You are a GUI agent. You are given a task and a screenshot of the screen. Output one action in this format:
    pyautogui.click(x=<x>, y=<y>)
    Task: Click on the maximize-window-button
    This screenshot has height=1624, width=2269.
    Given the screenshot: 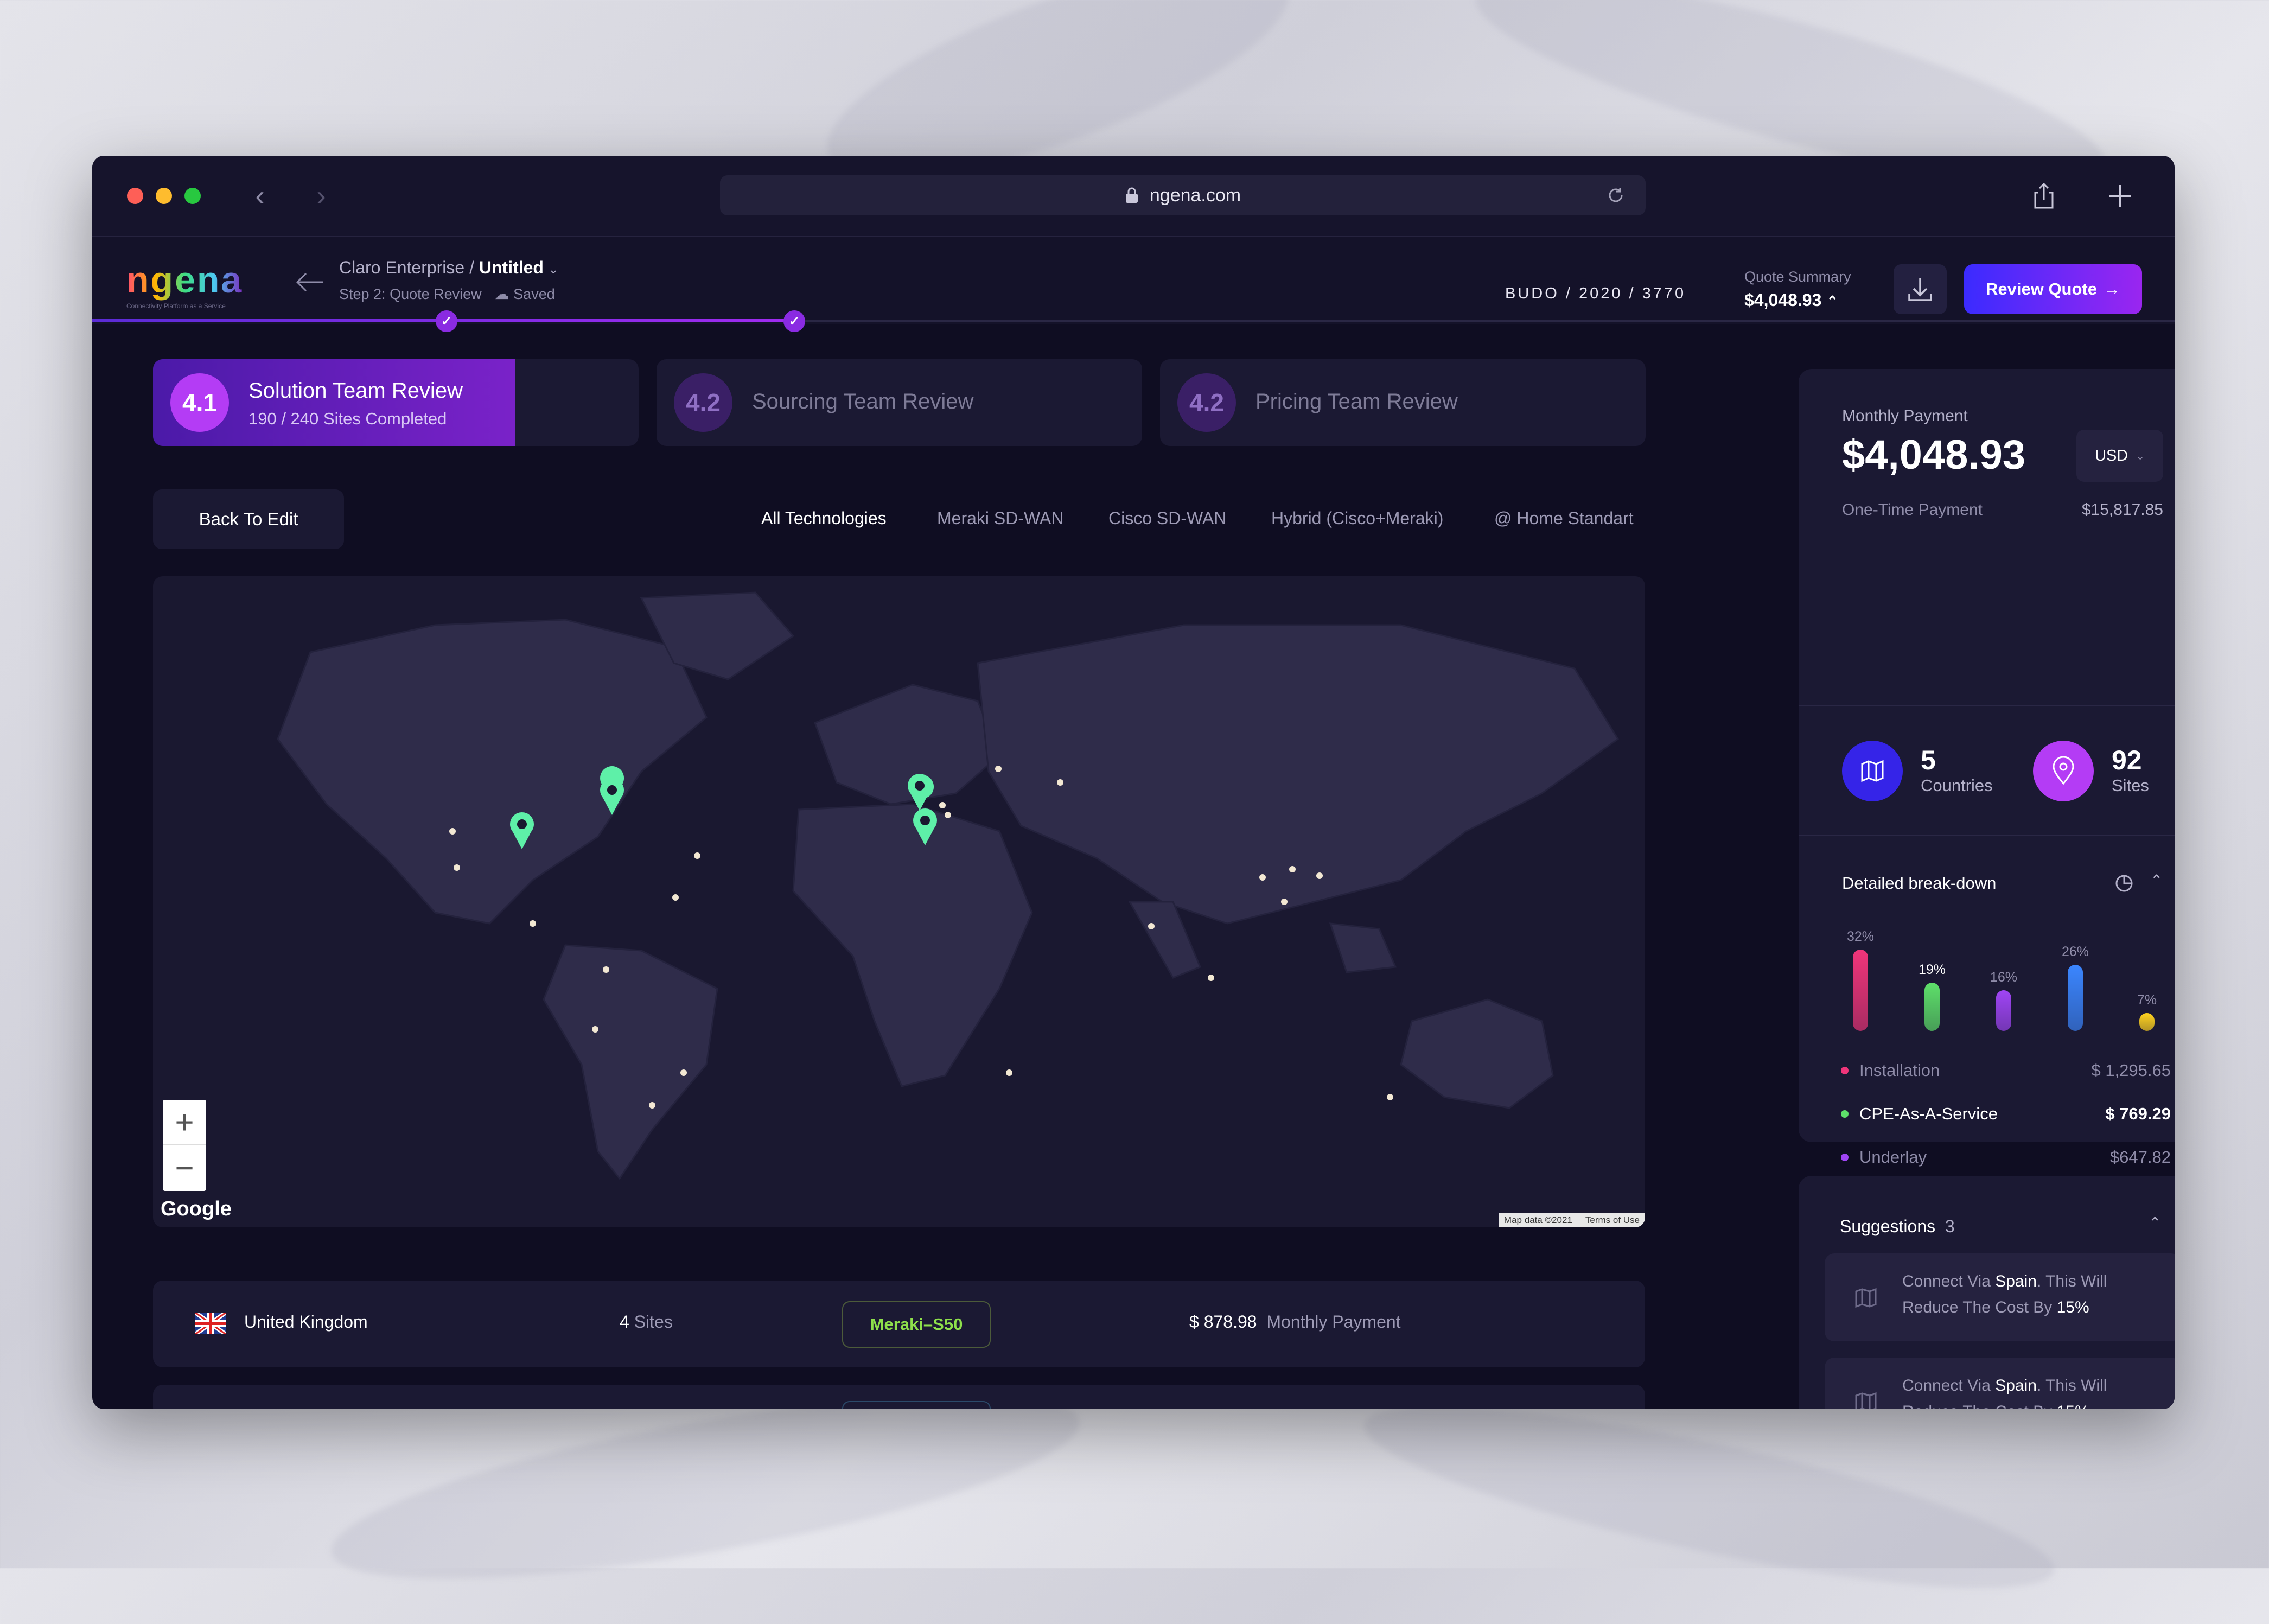 What is the action you would take?
    pyautogui.click(x=193, y=196)
    